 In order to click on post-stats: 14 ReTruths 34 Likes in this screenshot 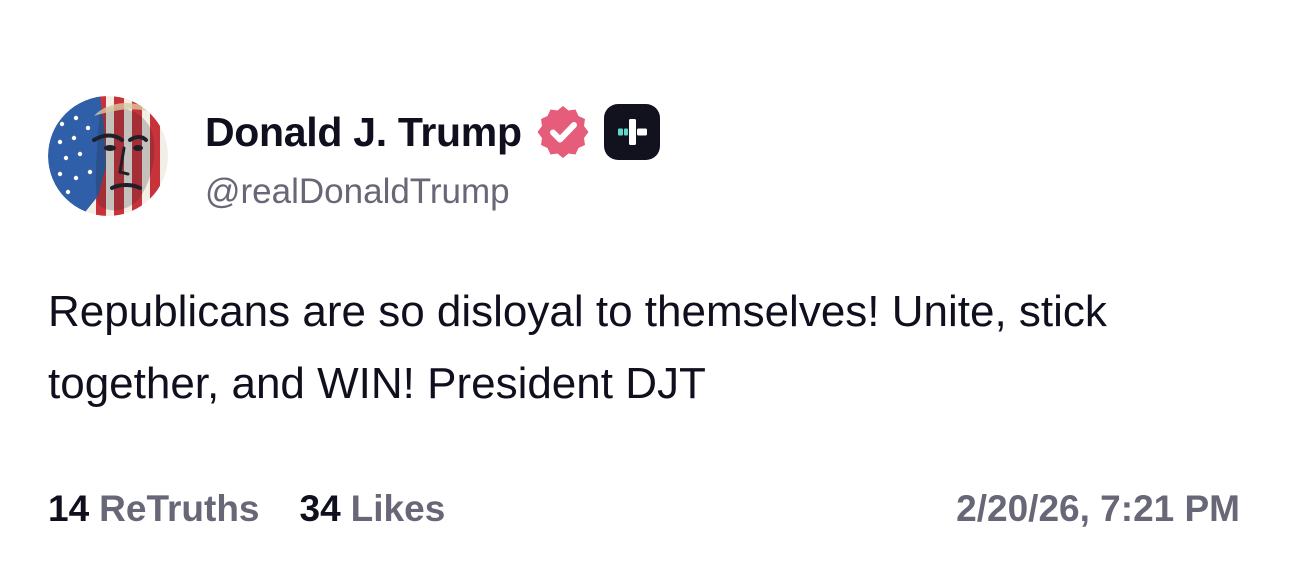, I will do `click(246, 509)`.